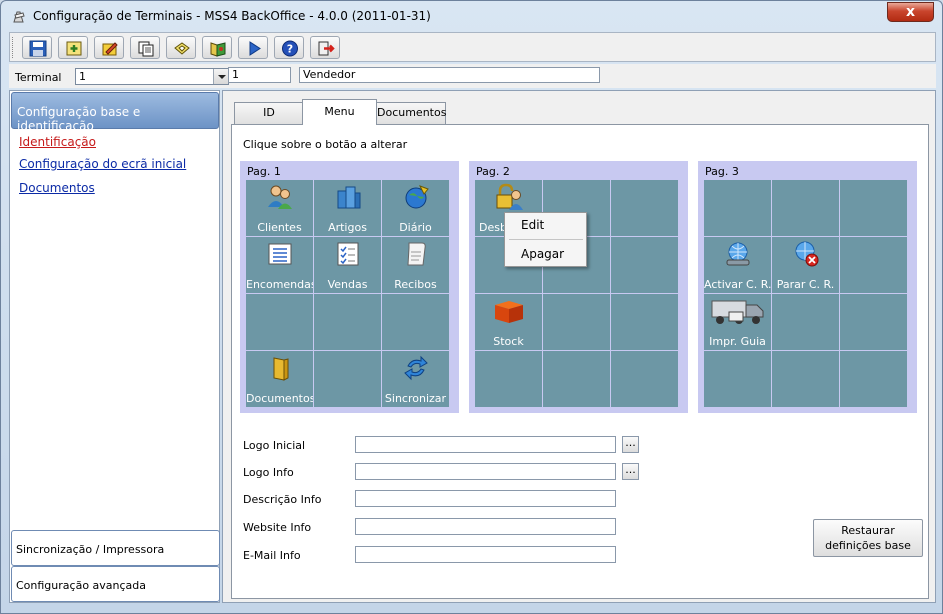  What do you see at coordinates (416, 368) in the screenshot?
I see `sync-icon` at bounding box center [416, 368].